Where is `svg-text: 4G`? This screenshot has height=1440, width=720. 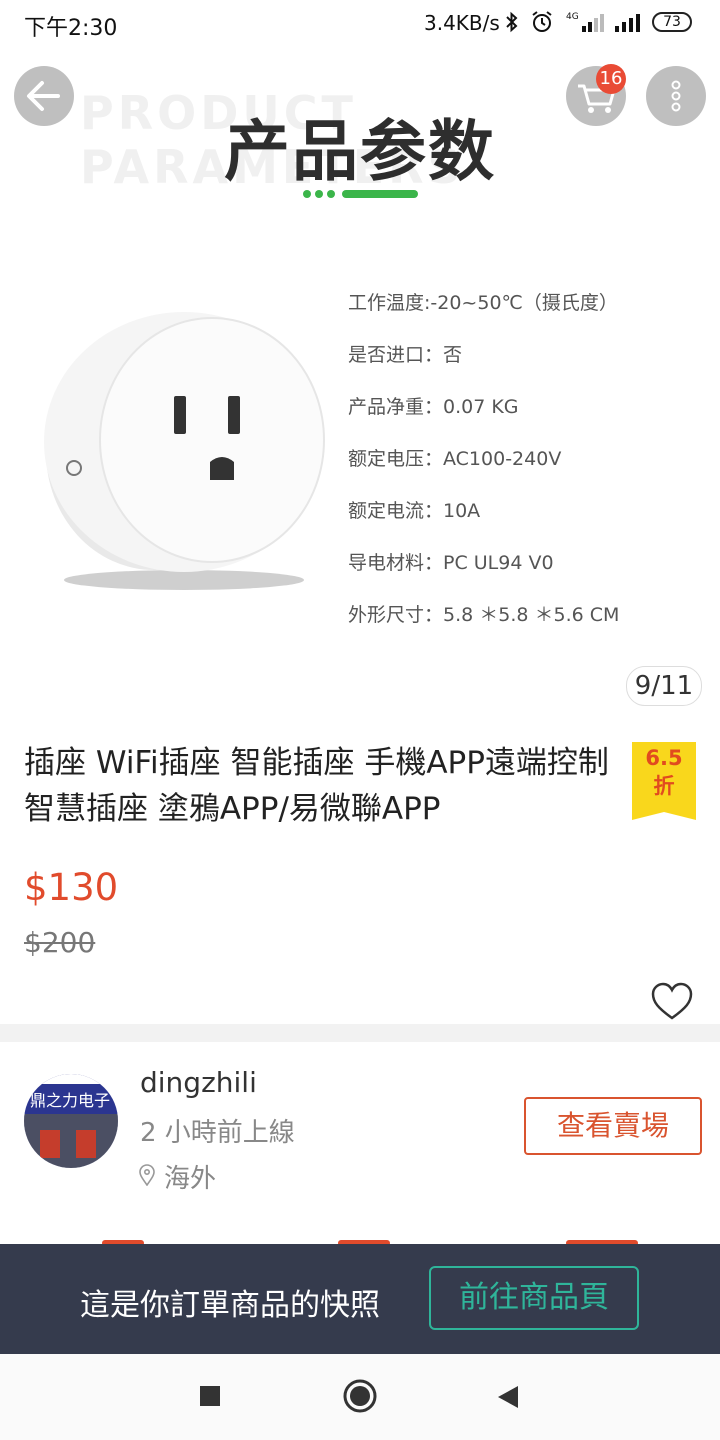
svg-text: 4G is located at coordinates (572, 17).